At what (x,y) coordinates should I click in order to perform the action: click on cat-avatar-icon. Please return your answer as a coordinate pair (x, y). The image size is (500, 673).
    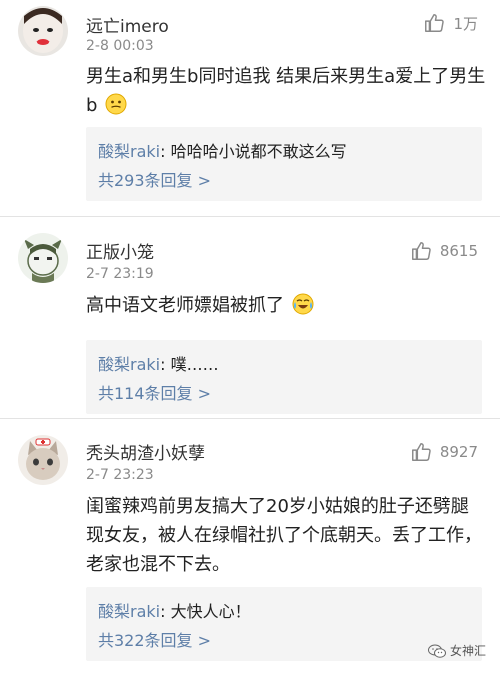
    Looking at the image, I should click on (43, 459).